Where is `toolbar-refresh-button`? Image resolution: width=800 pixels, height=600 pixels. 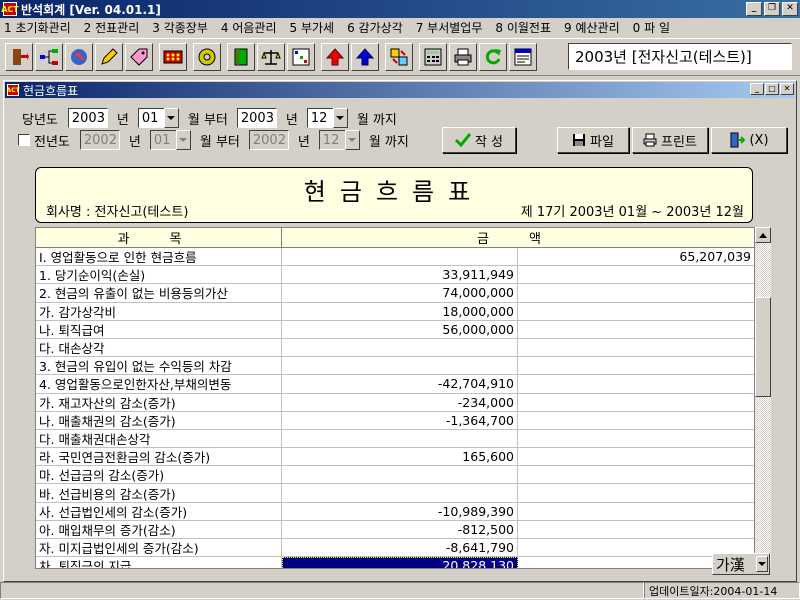 toolbar-refresh-button is located at coordinates (493, 57).